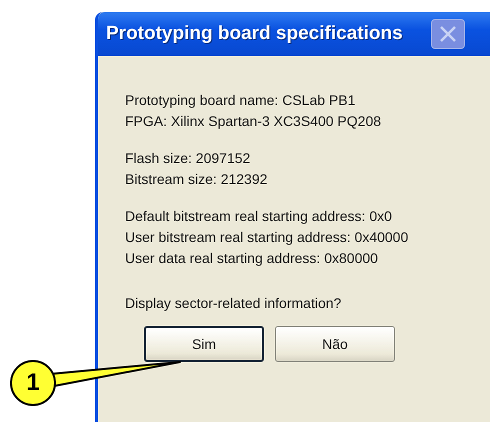 This screenshot has height=422, width=490. Describe the element at coordinates (252, 258) in the screenshot. I see `spec-text: User data real starting address: 0x80000` at that location.